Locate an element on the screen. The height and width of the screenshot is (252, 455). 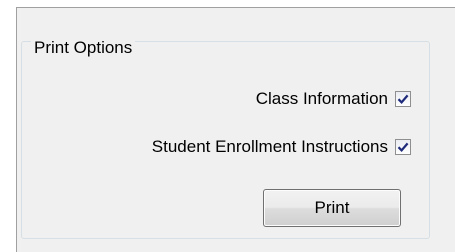
student-enrollment-instructions-checkbox is located at coordinates (403, 147).